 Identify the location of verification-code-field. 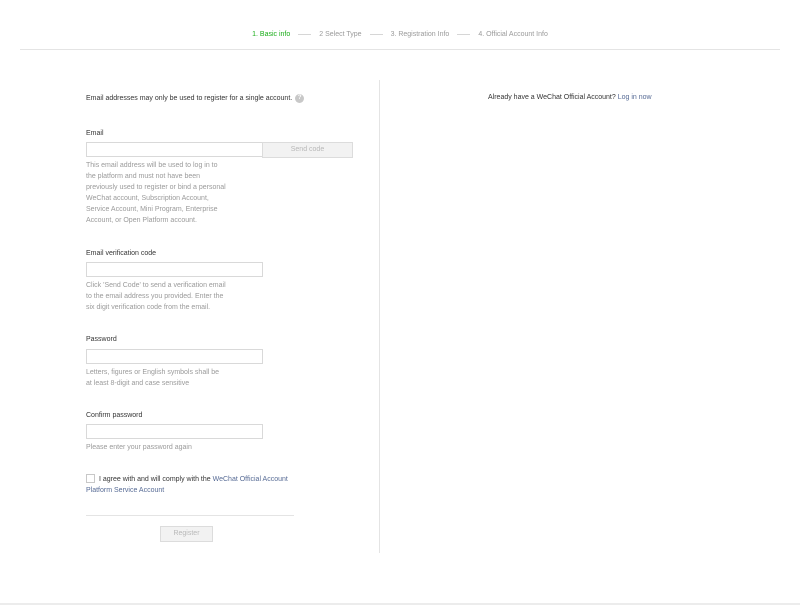
(174, 269).